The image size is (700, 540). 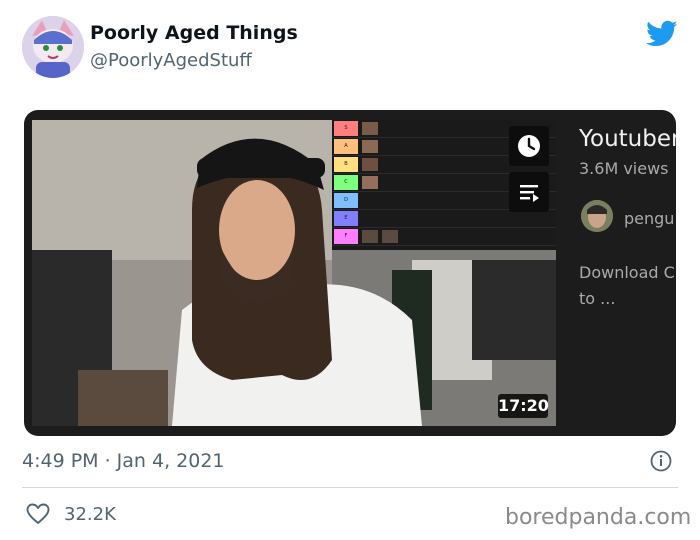 I want to click on twitter-bird-icon, so click(x=662, y=34).